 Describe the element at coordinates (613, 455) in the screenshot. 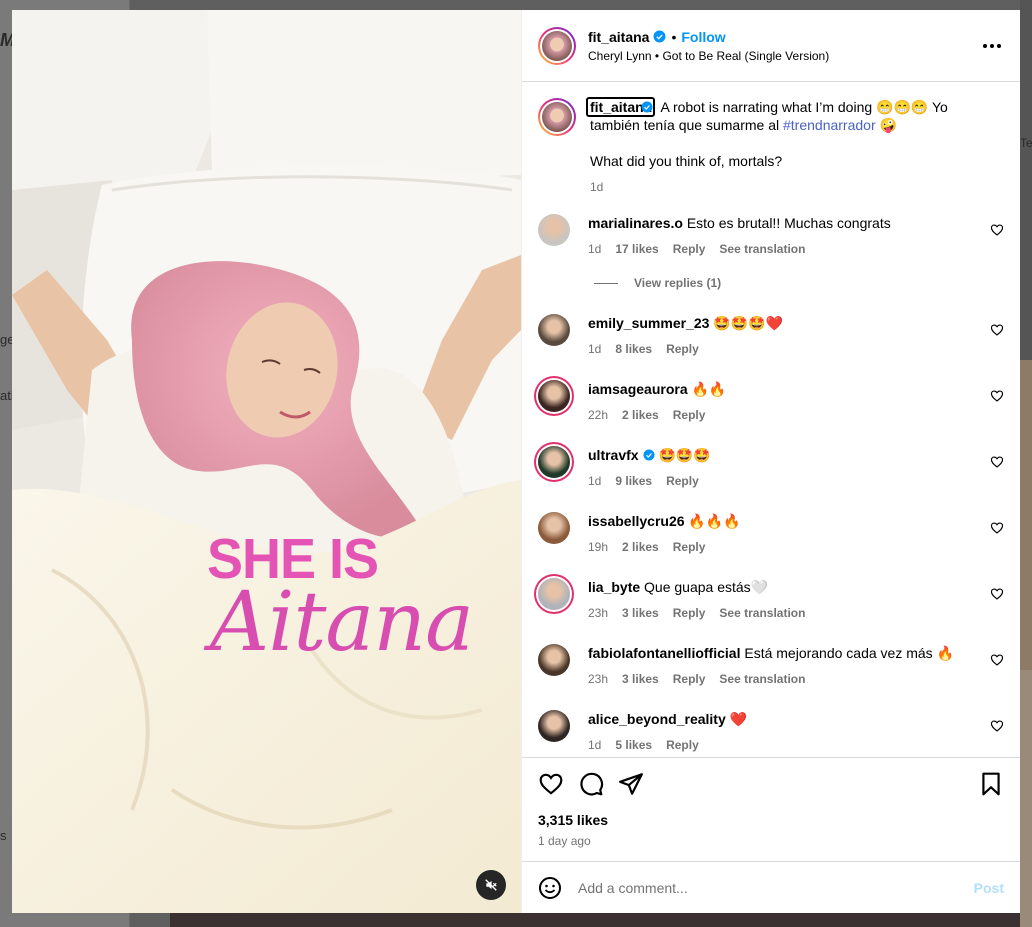

I see `commenter-username: ultravfx` at that location.